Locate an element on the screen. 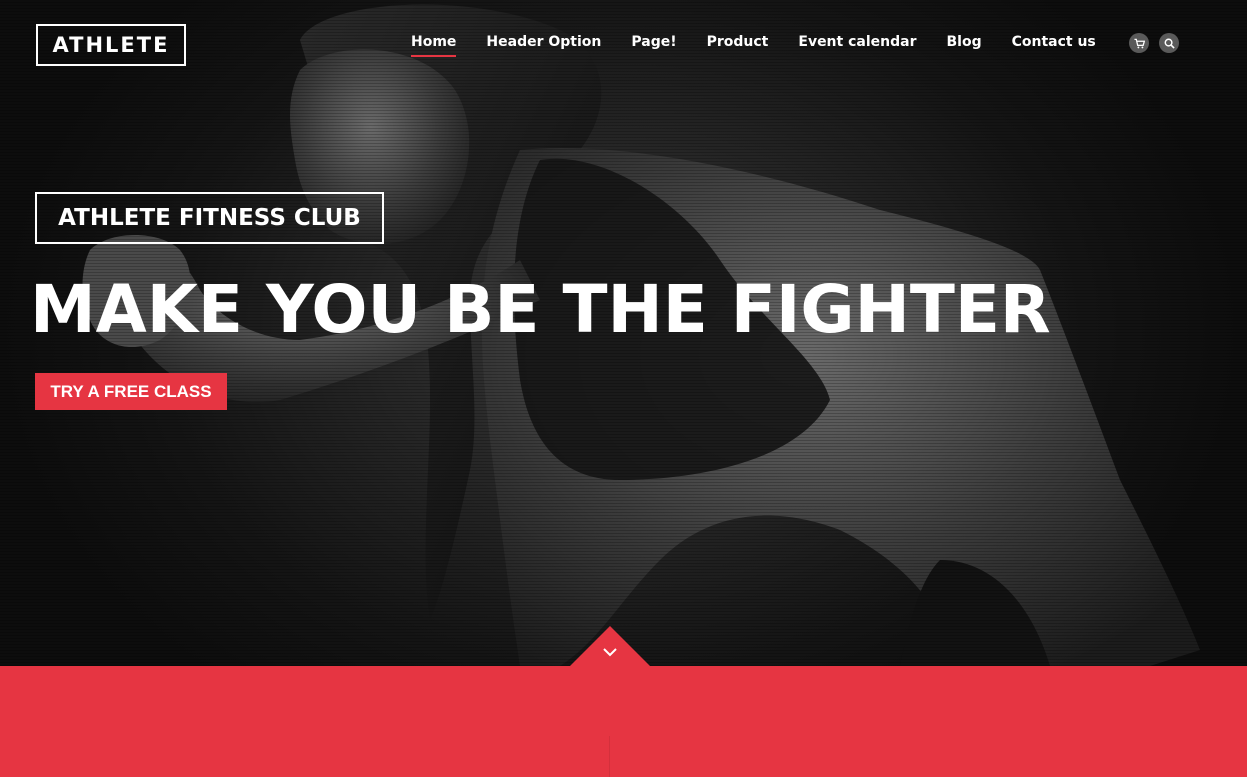 The image size is (1247, 777). nav-header-option: Header Option is located at coordinates (543, 45).